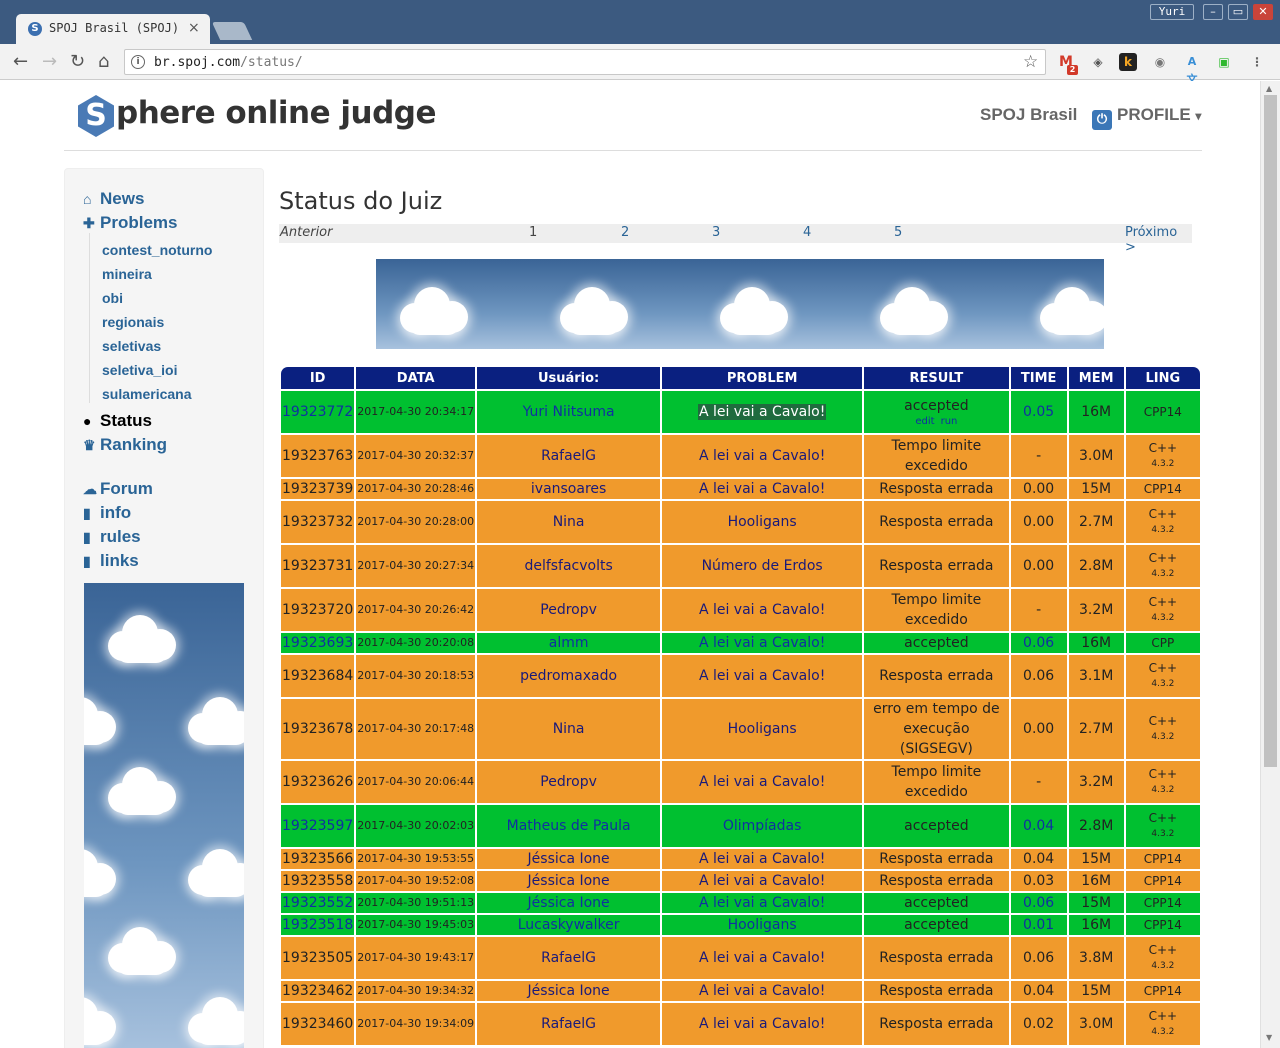  What do you see at coordinates (1192, 69) in the screenshot?
I see `translate-icon: A文` at bounding box center [1192, 69].